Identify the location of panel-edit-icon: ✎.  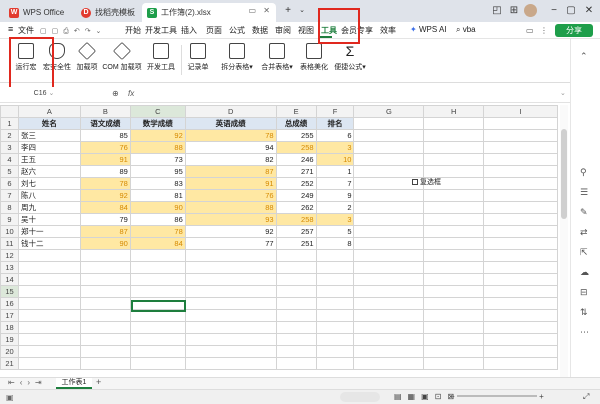
(584, 212).